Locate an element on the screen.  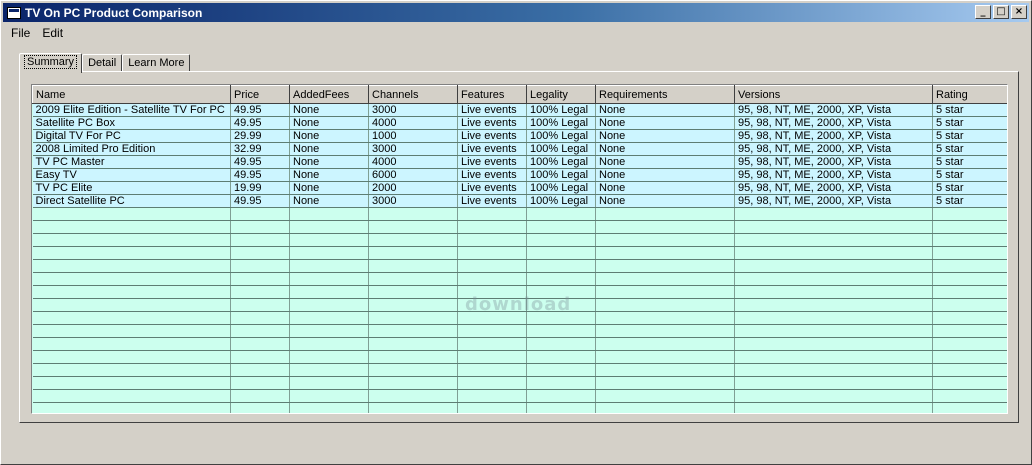
table-cell: 32.99 is located at coordinates (260, 149).